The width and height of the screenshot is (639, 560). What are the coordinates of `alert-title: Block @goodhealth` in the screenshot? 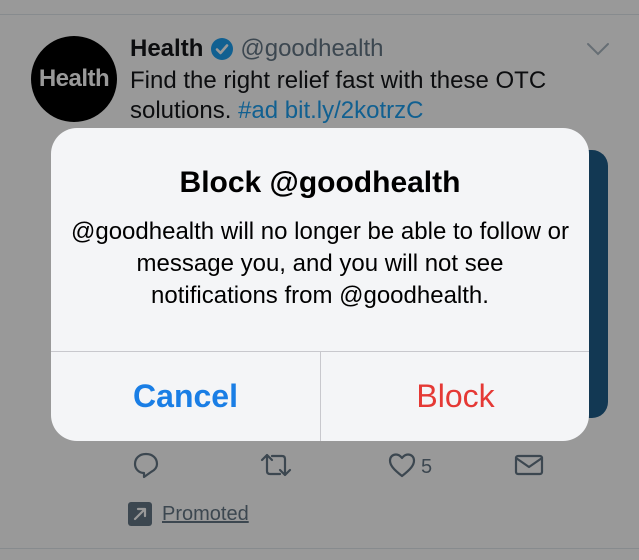 It's located at (320, 182).